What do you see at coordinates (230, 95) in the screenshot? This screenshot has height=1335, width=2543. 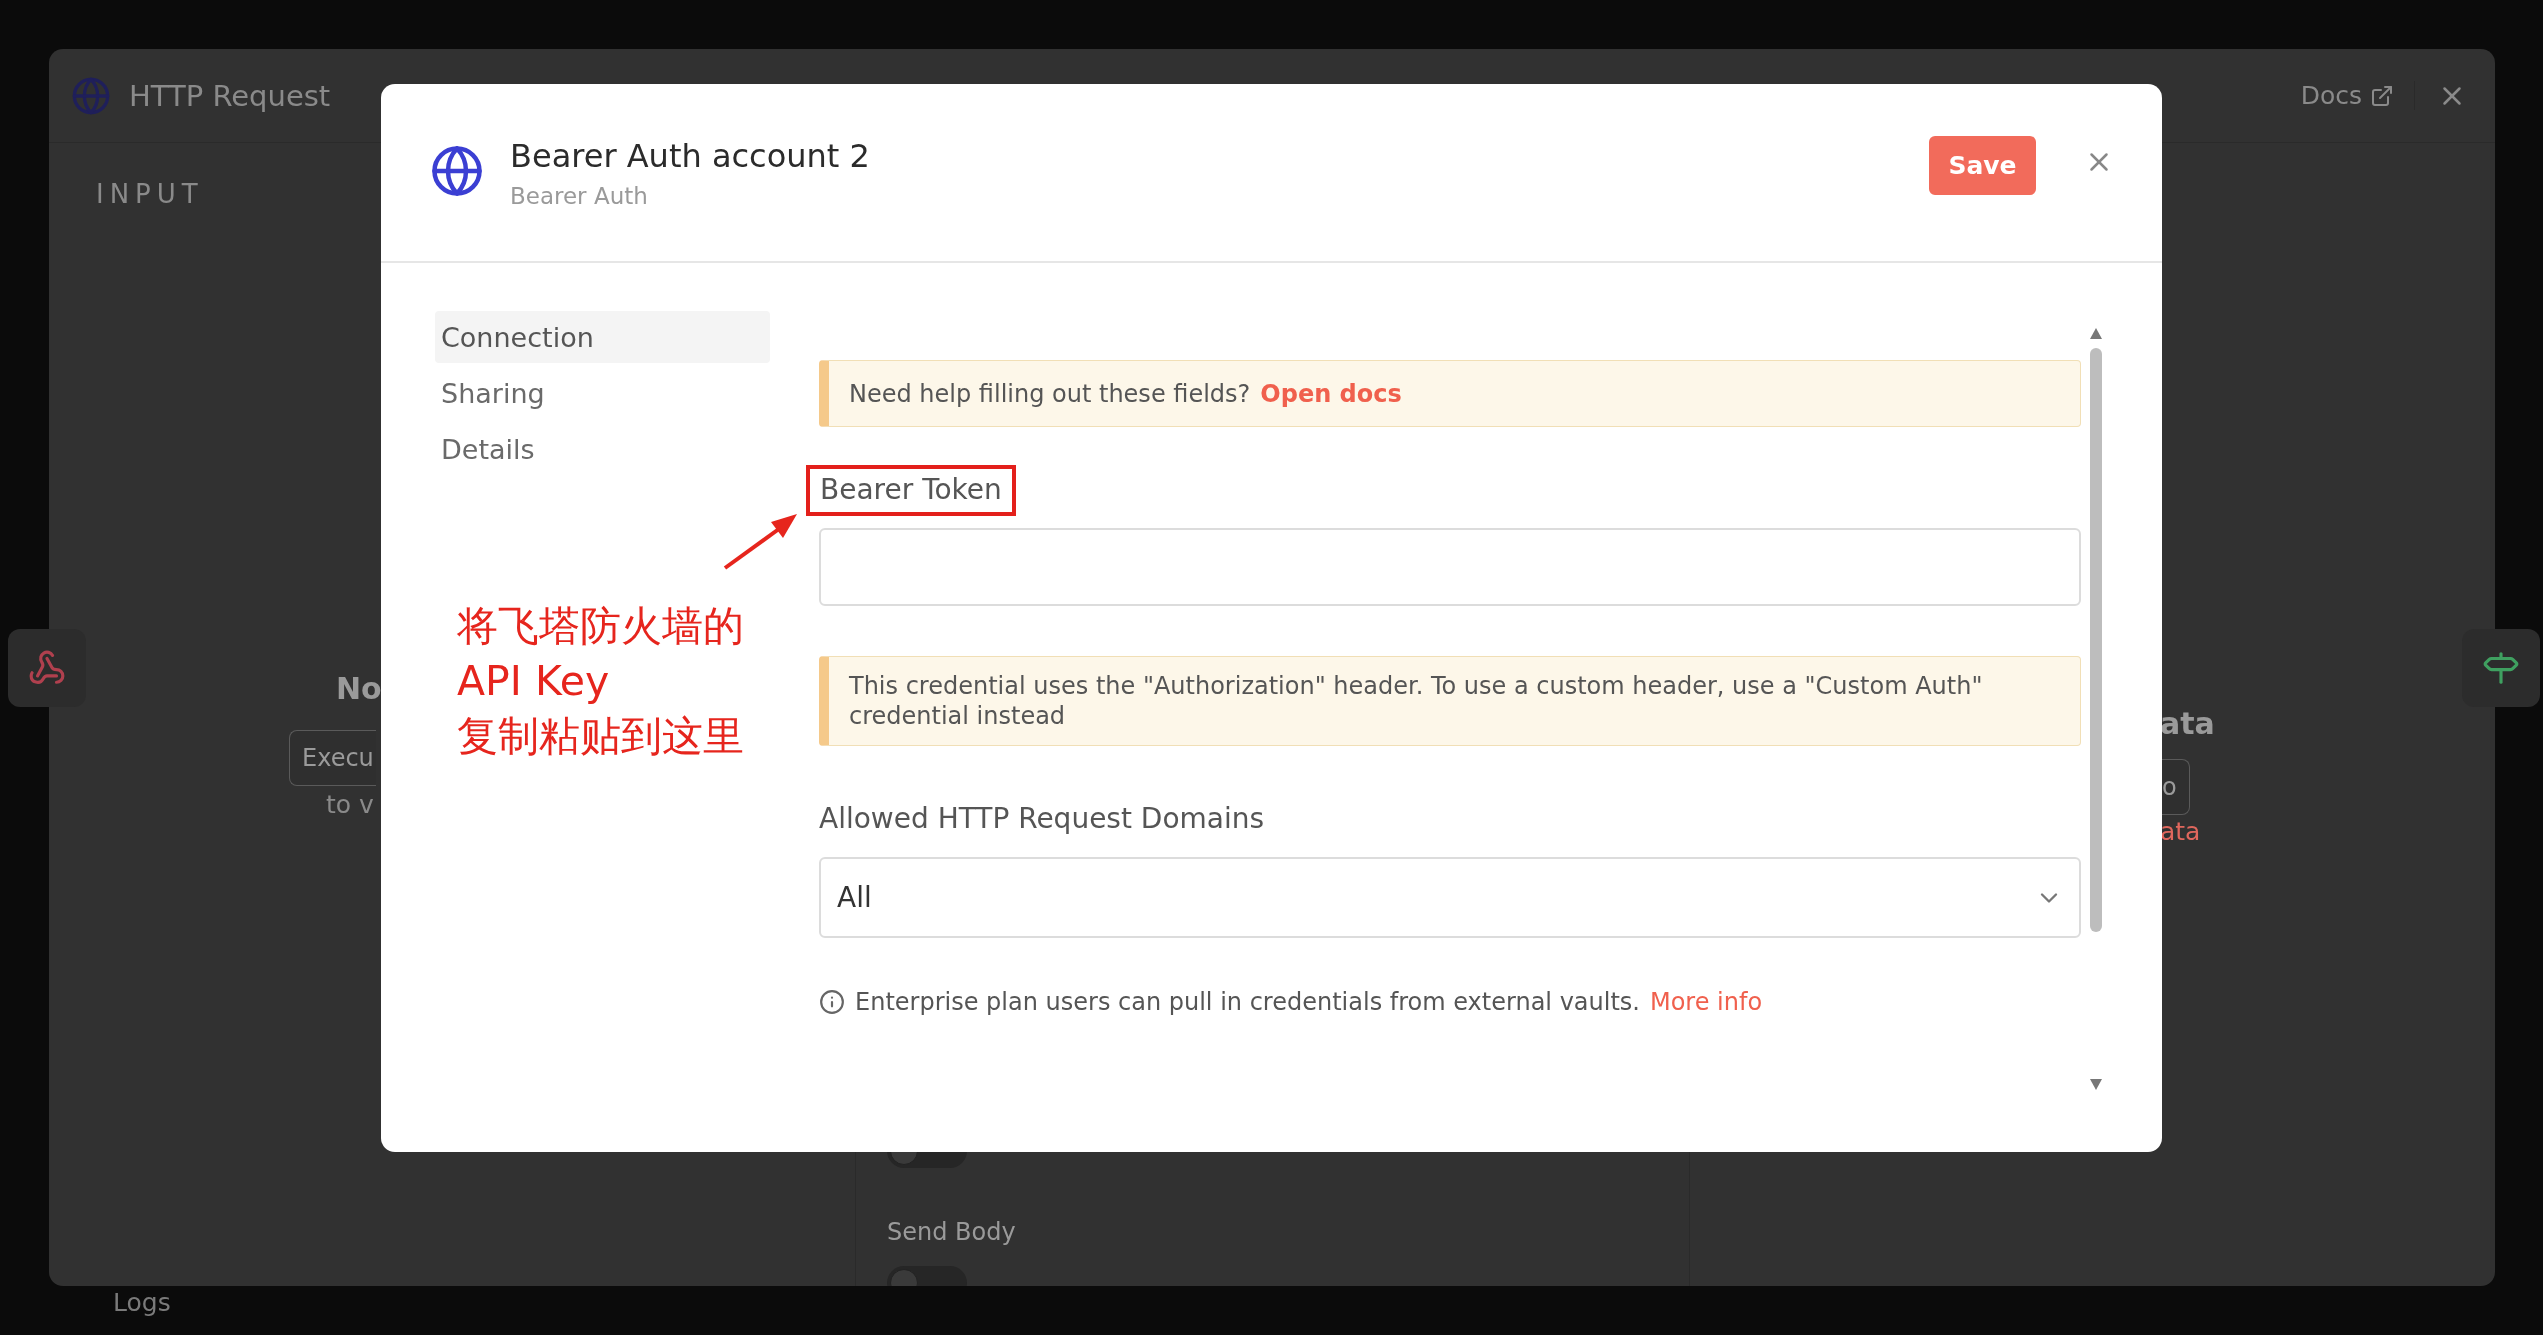 I see `panel-title: HTTP Request` at bounding box center [230, 95].